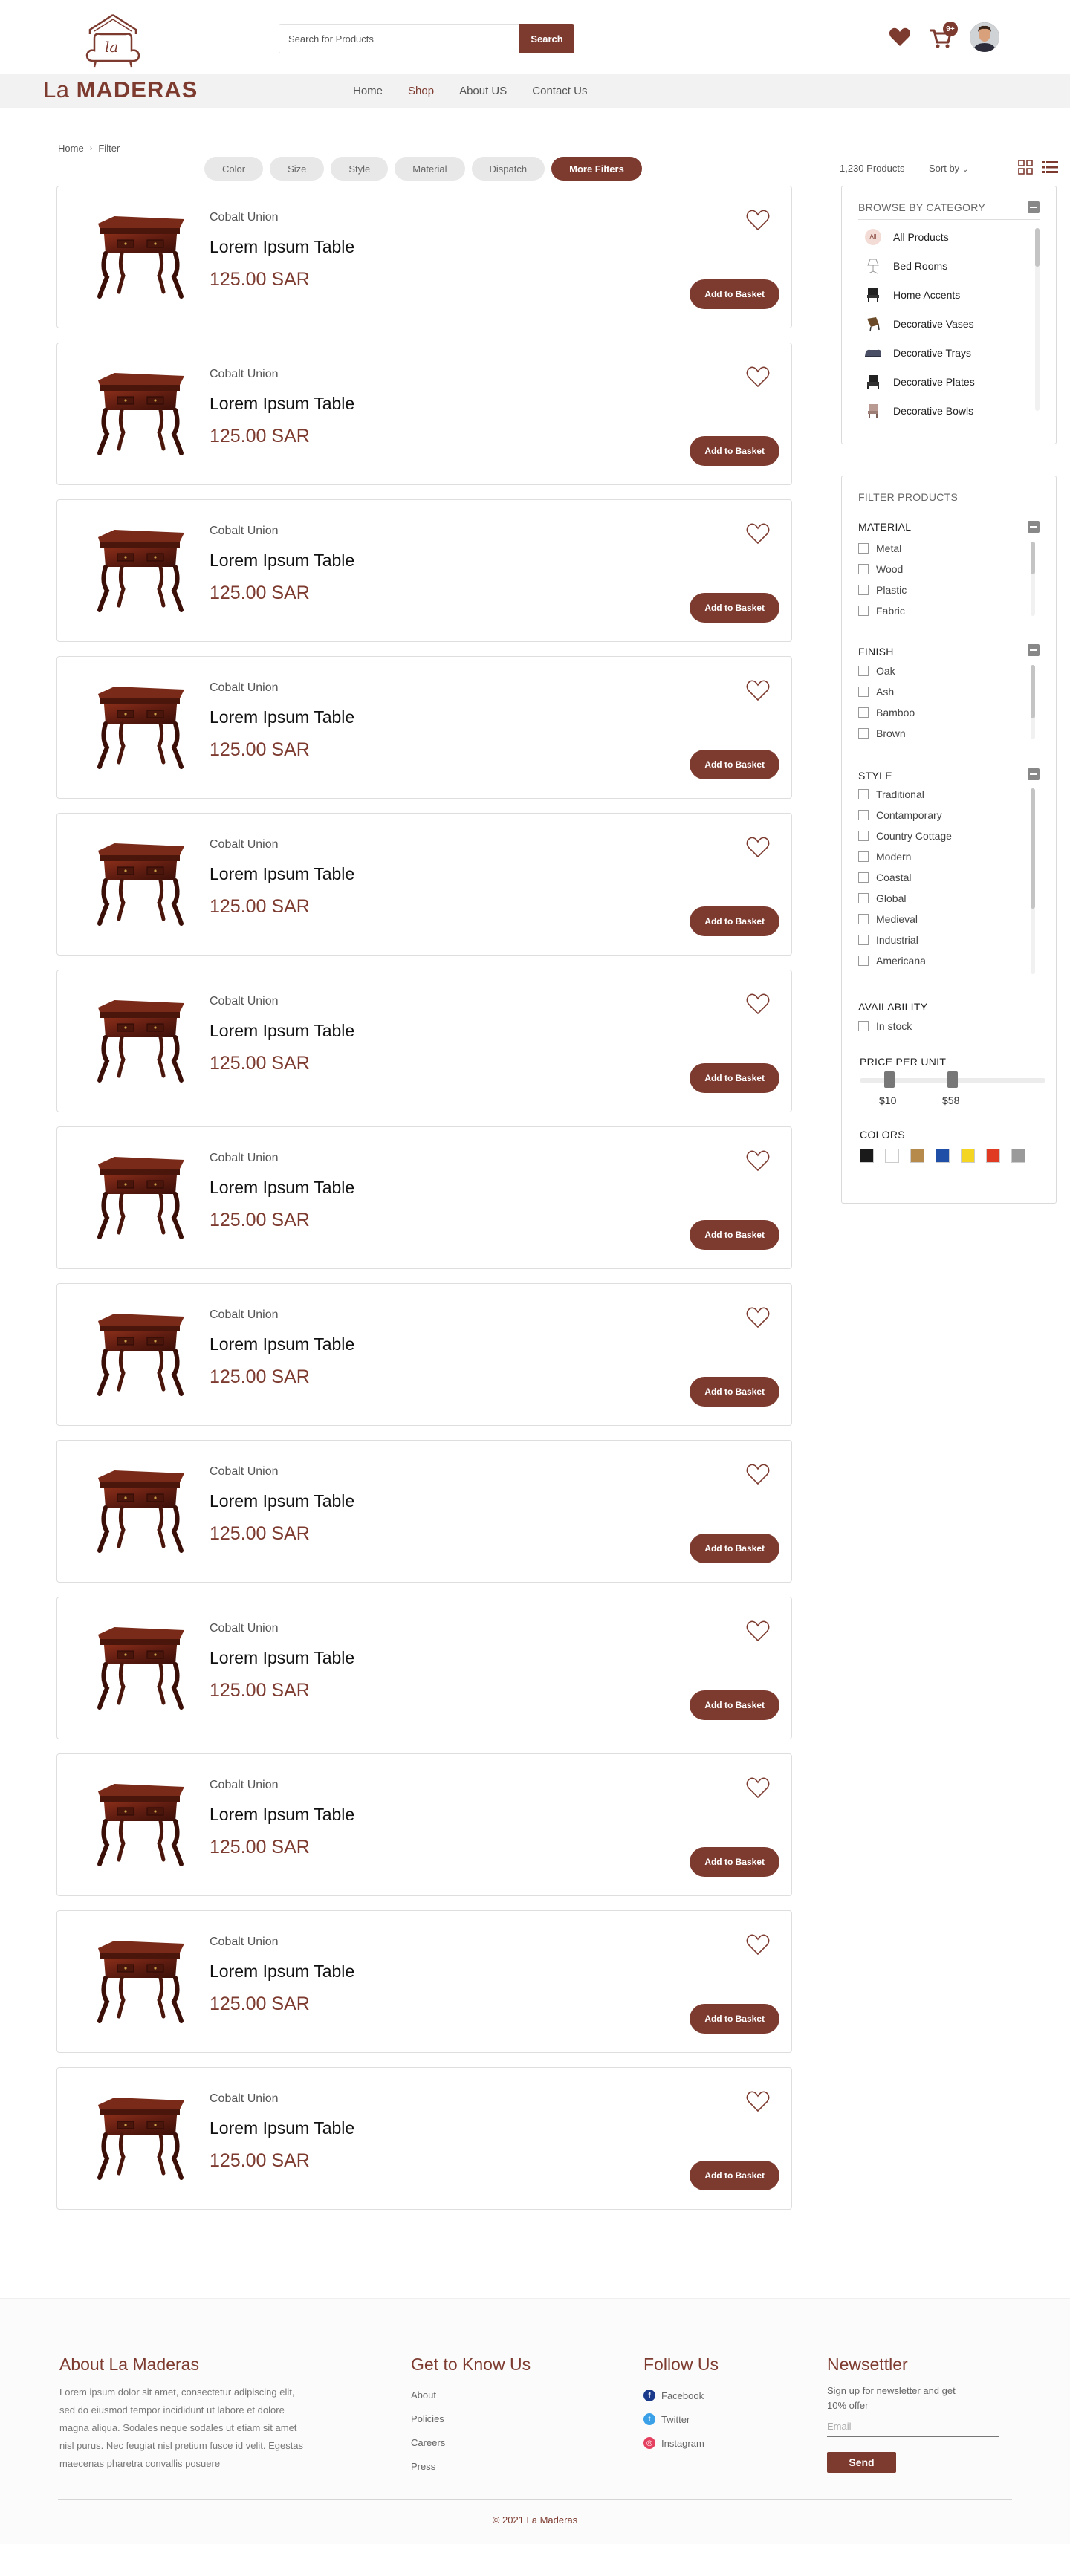  I want to click on price-max-handle, so click(952, 1079).